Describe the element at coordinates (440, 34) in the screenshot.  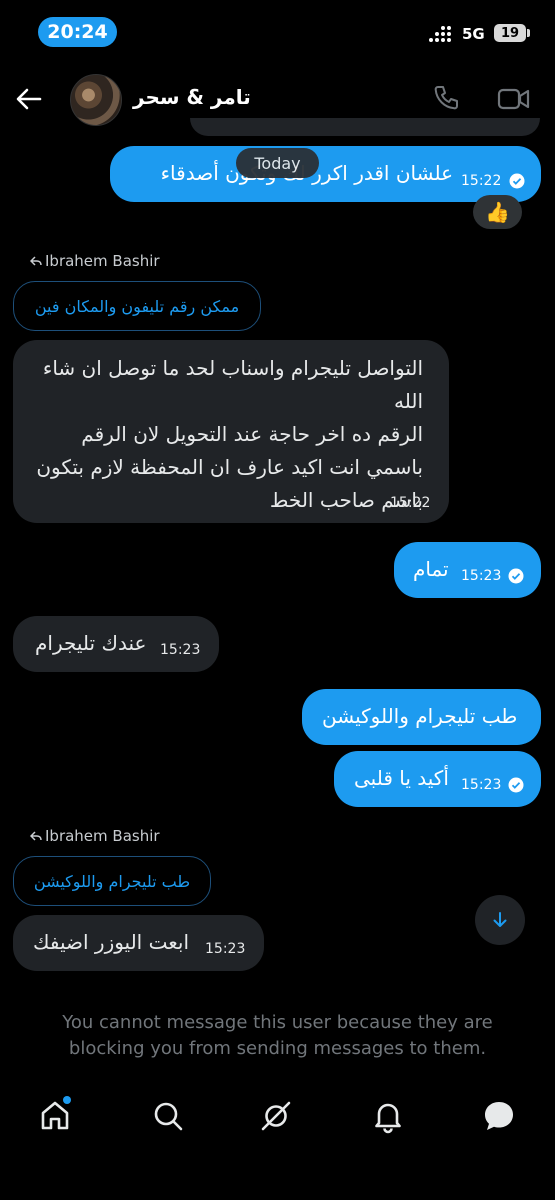
I see `signal-icon` at that location.